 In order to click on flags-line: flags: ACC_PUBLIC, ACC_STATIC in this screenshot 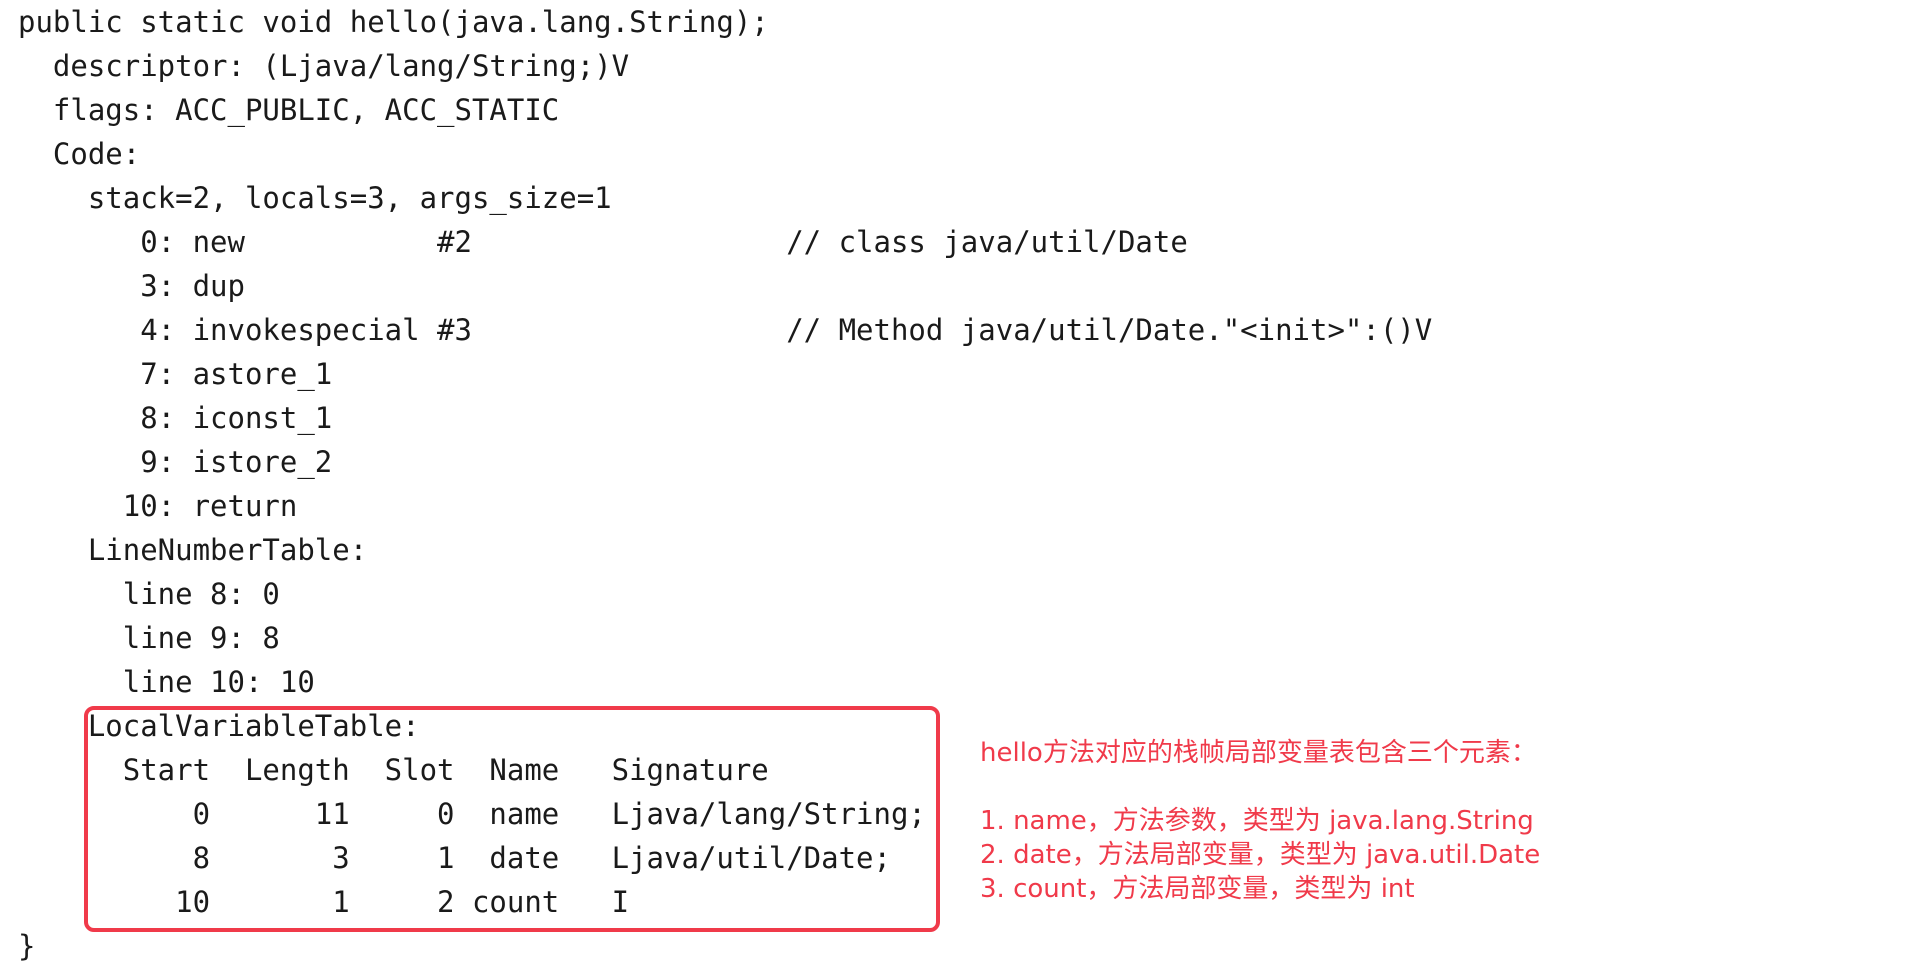, I will do `click(289, 110)`.